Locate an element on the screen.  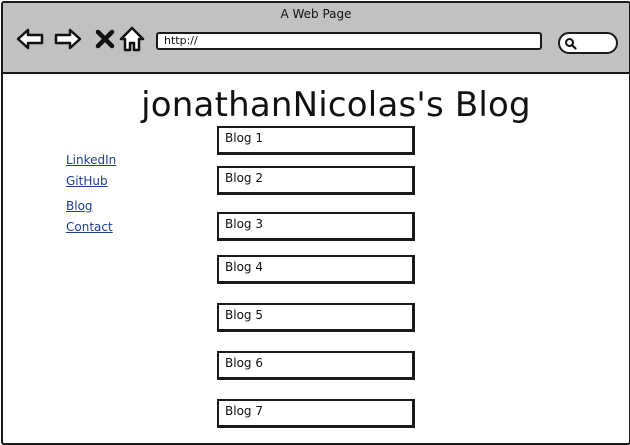
back-arrow-icon is located at coordinates (30, 39).